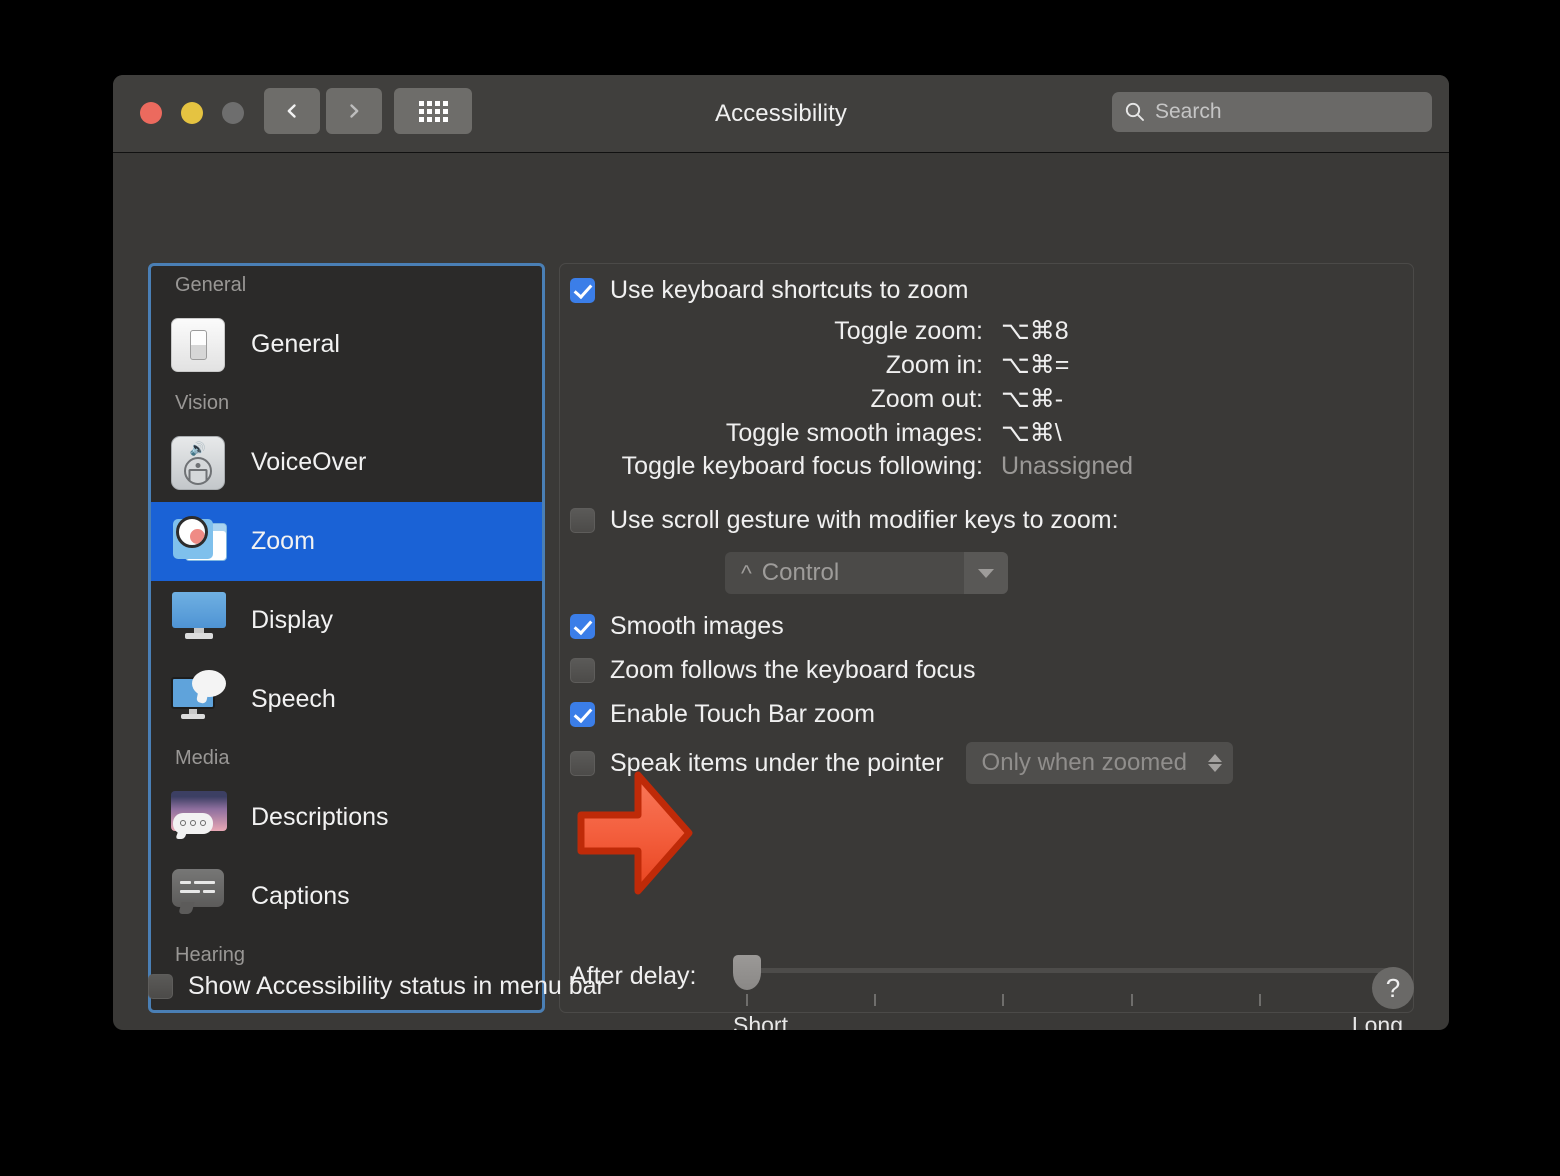 Image resolution: width=1560 pixels, height=1176 pixels. I want to click on touch-bar-zoom-row: Enable Touch Bar zoom, so click(722, 714).